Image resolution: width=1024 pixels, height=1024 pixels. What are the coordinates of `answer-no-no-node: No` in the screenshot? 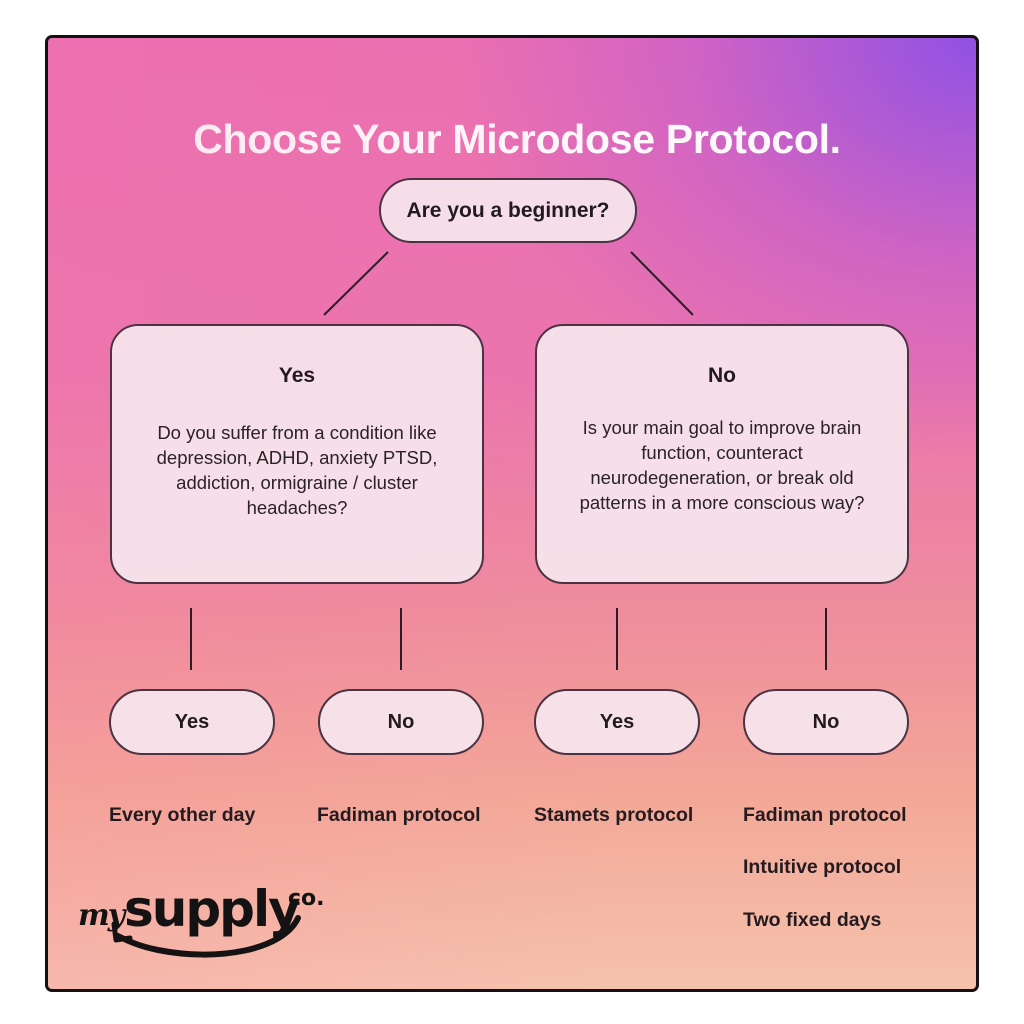 It's located at (826, 722).